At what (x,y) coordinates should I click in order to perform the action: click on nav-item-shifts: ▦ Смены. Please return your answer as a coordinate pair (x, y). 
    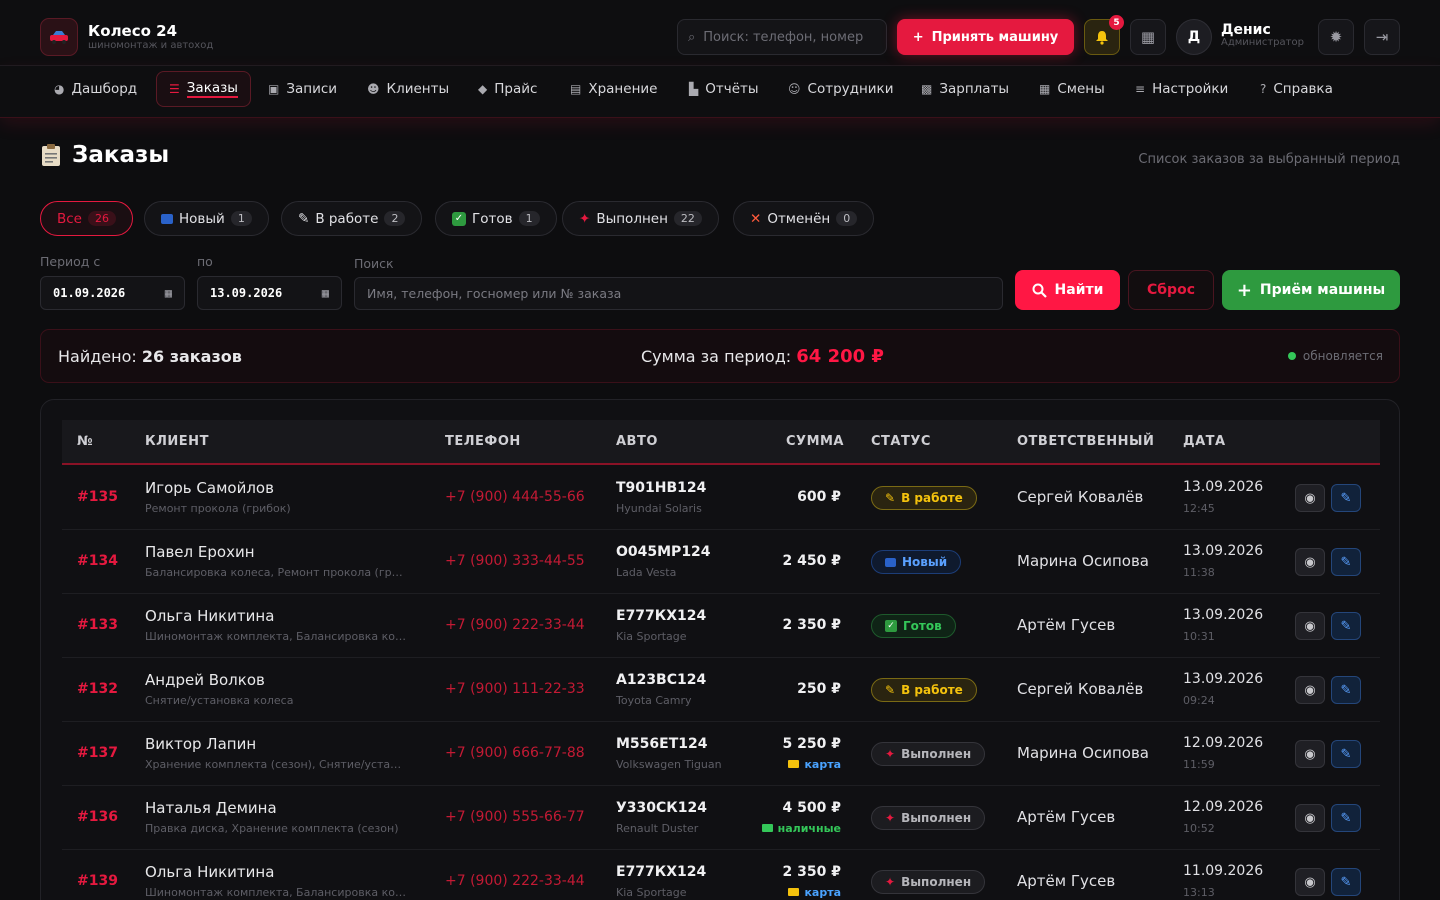
    Looking at the image, I should click on (1072, 89).